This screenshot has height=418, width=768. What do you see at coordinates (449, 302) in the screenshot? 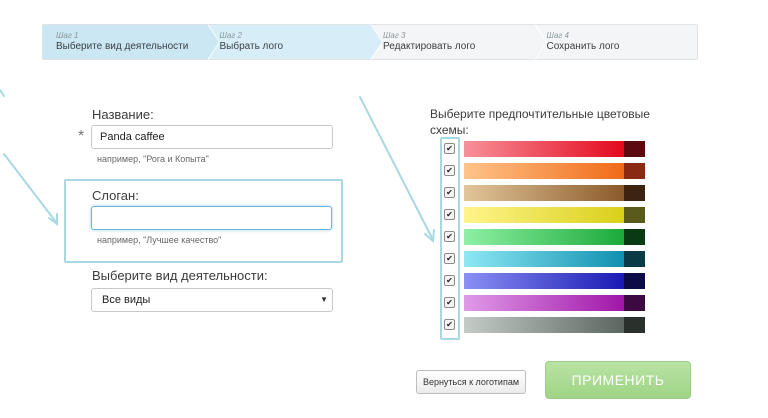
I see `color-scheme-checkbox-purple: ✔` at bounding box center [449, 302].